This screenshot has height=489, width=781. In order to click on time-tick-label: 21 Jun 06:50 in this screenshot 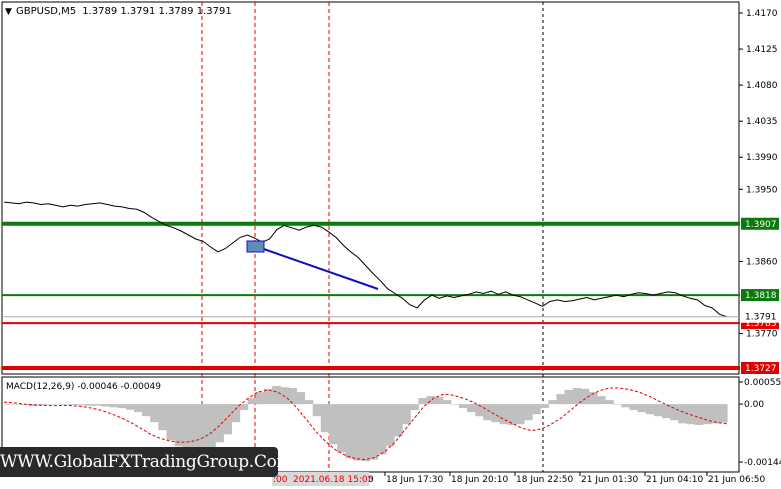, I will do `click(736, 480)`.